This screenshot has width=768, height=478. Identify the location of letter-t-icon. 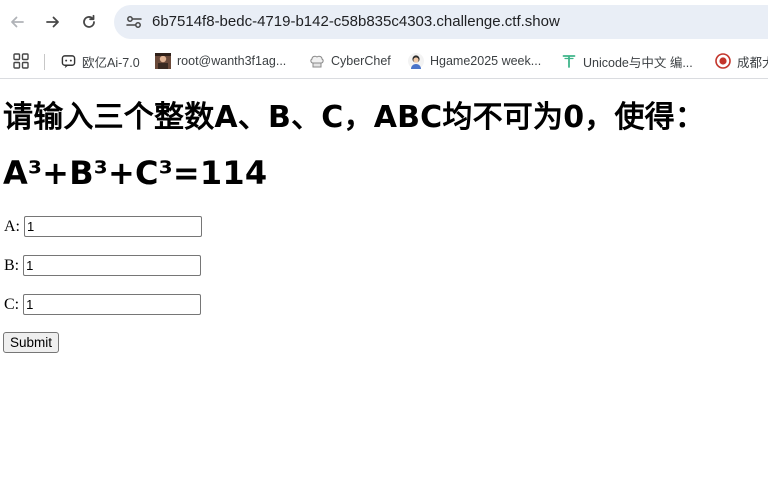
(569, 61).